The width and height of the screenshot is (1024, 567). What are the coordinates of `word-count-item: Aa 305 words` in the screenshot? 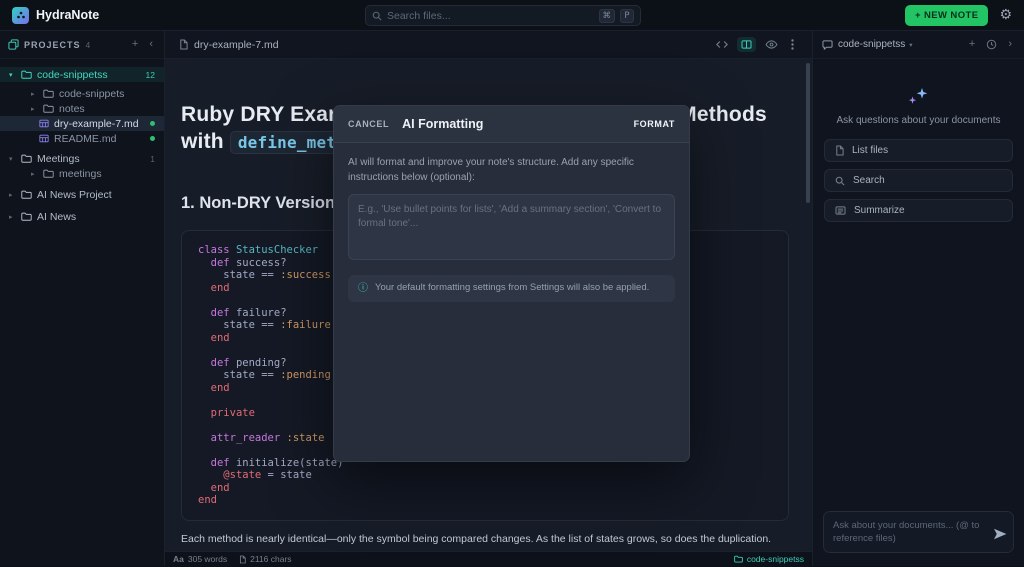 It's located at (200, 559).